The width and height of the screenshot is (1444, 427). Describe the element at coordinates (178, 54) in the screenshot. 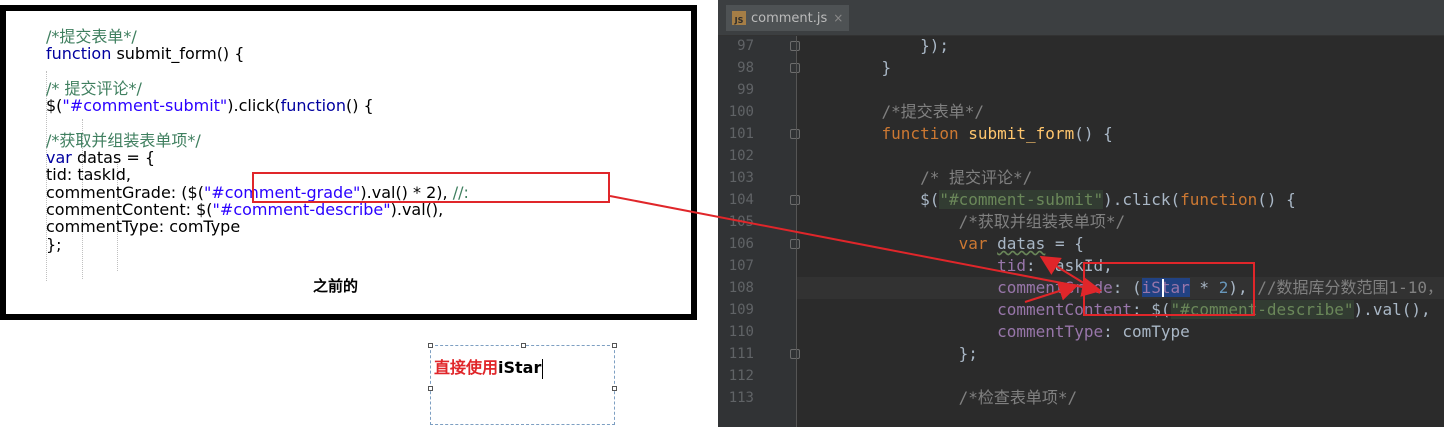

I see `code-token: submit_form() {` at that location.